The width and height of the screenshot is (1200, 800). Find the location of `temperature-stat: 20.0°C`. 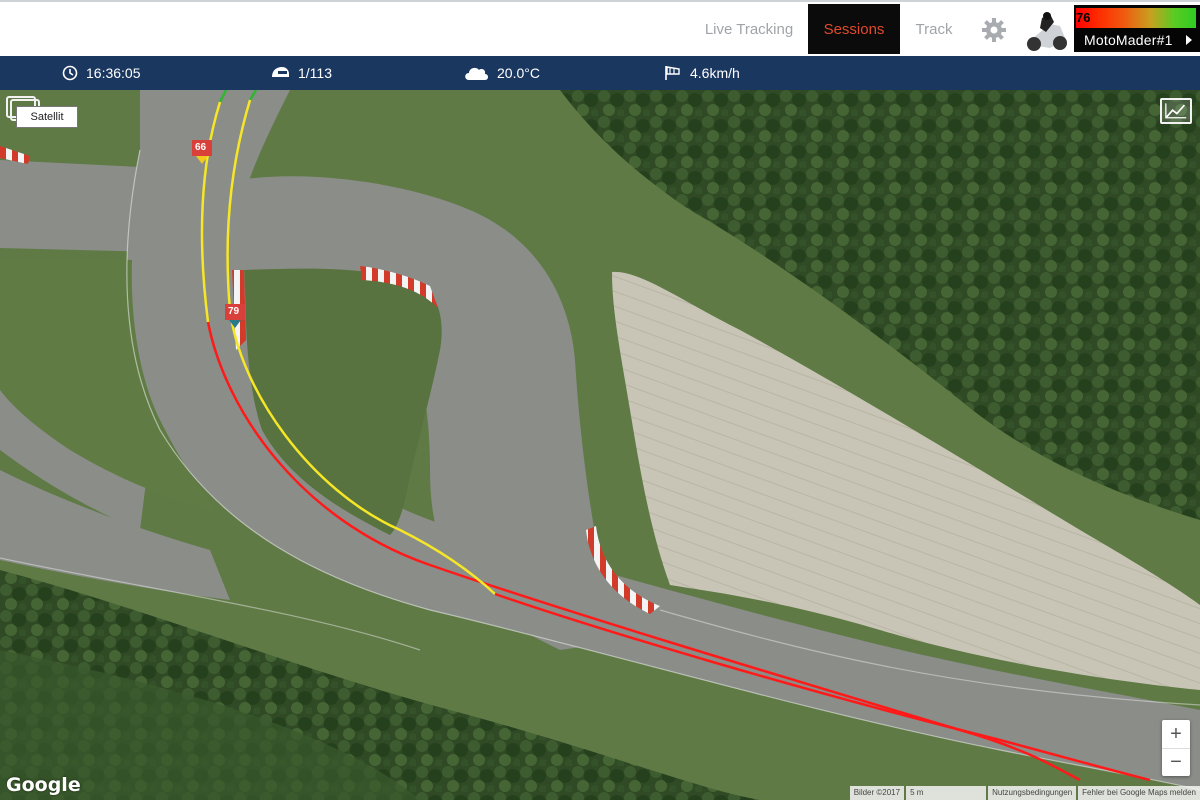

temperature-stat: 20.0°C is located at coordinates (501, 73).